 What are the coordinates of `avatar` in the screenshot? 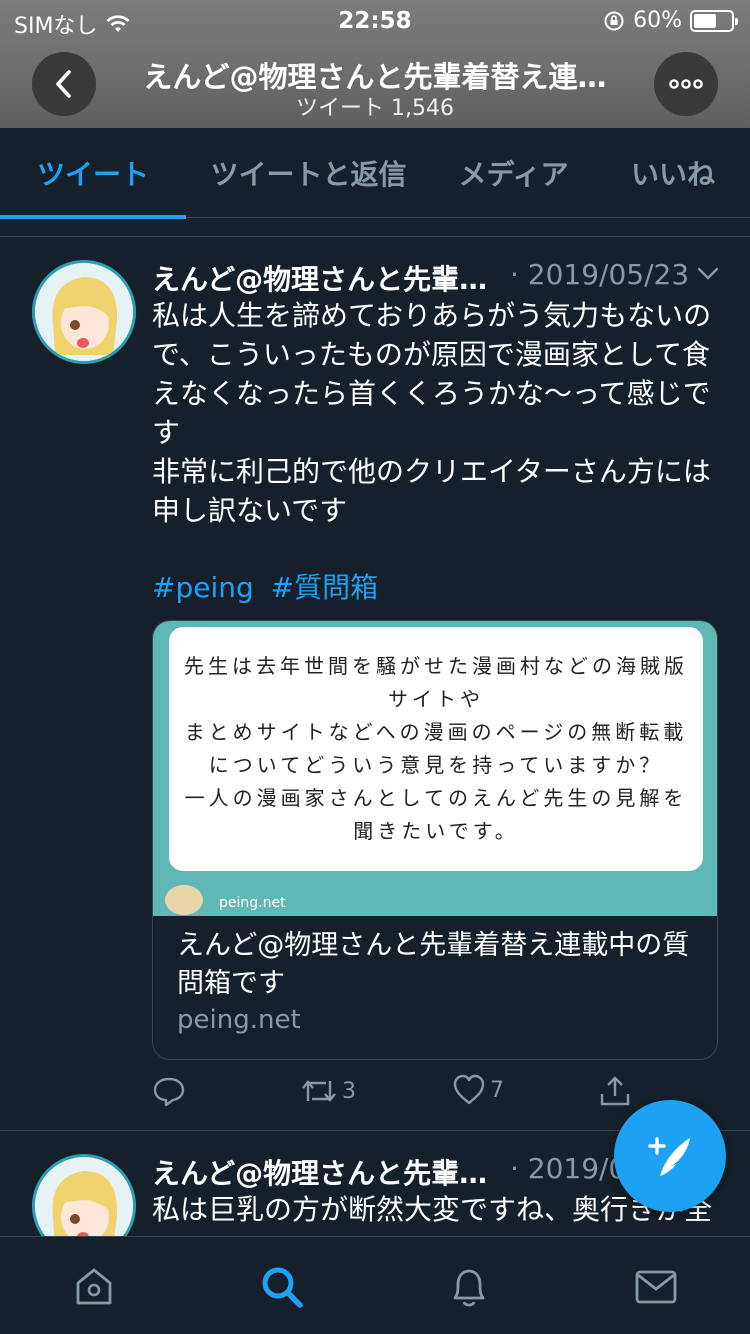 It's located at (84, 312).